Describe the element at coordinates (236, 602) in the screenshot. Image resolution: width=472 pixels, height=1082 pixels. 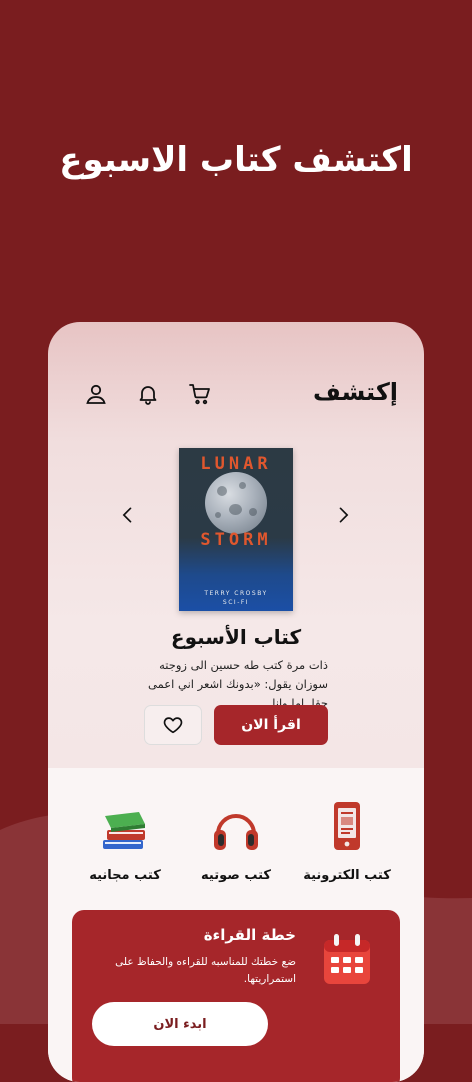
I see `cover-genre: SCI-FI` at that location.